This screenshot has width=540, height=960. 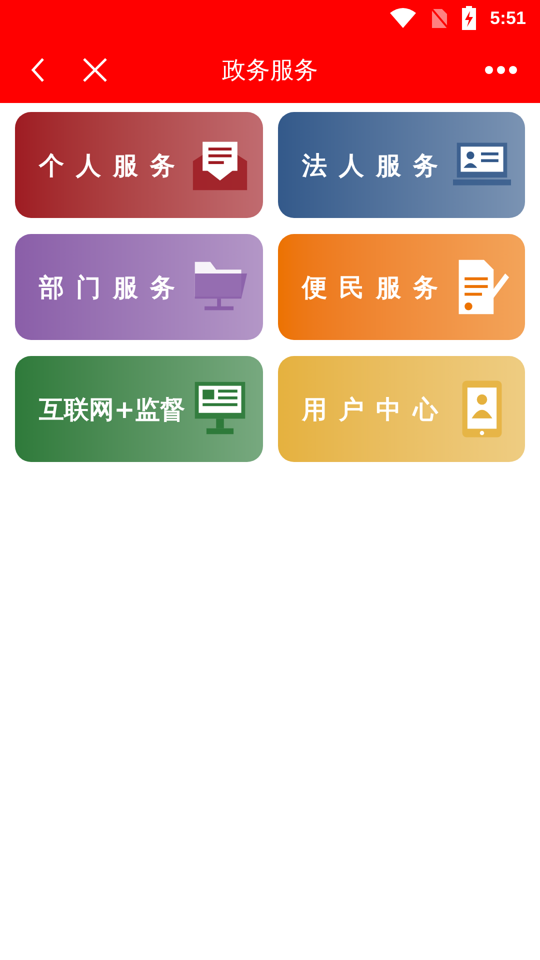 What do you see at coordinates (376, 166) in the screenshot?
I see `tile-label: 法人服务` at bounding box center [376, 166].